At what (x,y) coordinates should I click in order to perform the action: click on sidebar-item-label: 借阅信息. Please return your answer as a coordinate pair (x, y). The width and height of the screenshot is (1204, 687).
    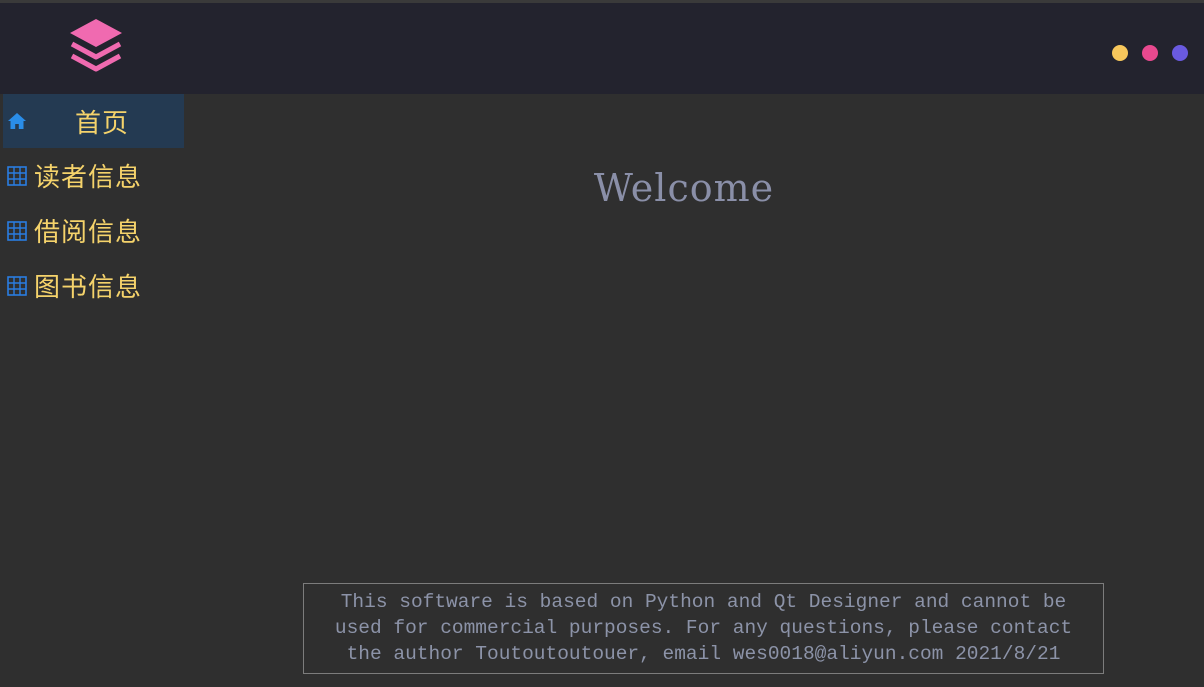
    Looking at the image, I should click on (88, 233).